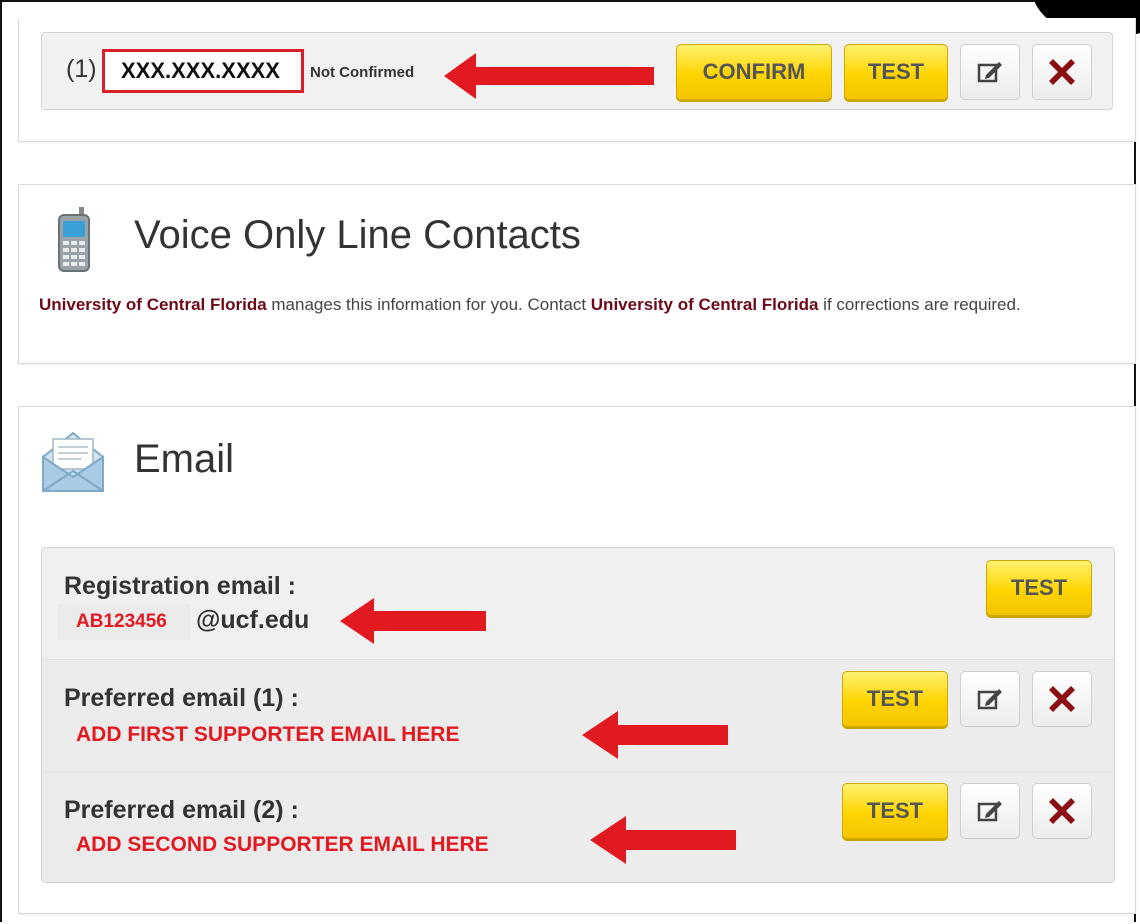 The width and height of the screenshot is (1140, 924). I want to click on email-domain: @ucf.edu, so click(253, 620).